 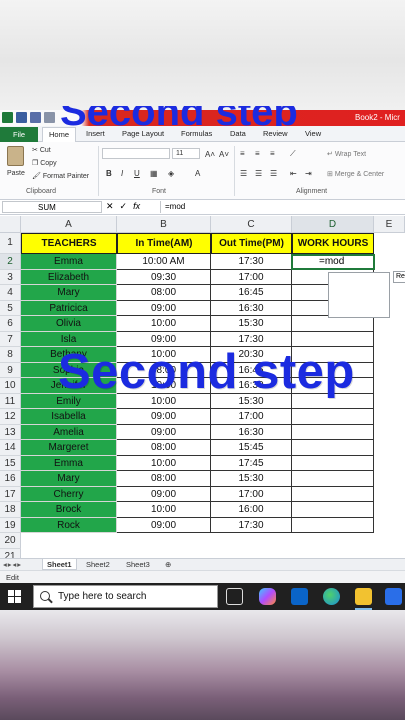 What do you see at coordinates (10, 417) in the screenshot?
I see `row-header: 12` at bounding box center [10, 417].